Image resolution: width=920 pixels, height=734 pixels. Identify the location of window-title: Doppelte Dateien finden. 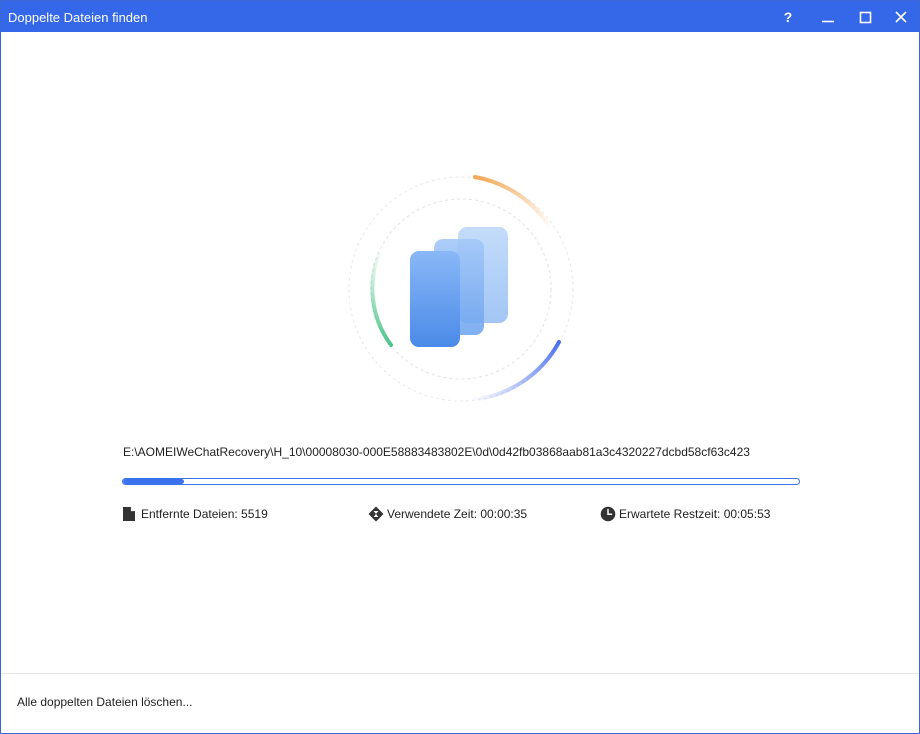
(78, 17).